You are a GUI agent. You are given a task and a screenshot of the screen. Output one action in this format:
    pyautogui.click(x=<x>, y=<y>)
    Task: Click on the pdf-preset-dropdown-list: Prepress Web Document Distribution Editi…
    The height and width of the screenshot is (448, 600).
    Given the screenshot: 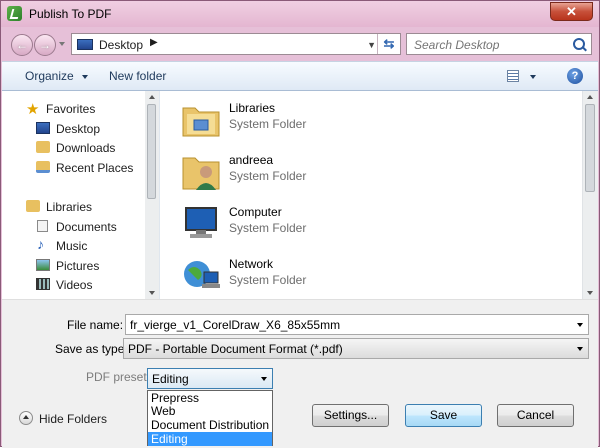 What is the action you would take?
    pyautogui.click(x=210, y=418)
    